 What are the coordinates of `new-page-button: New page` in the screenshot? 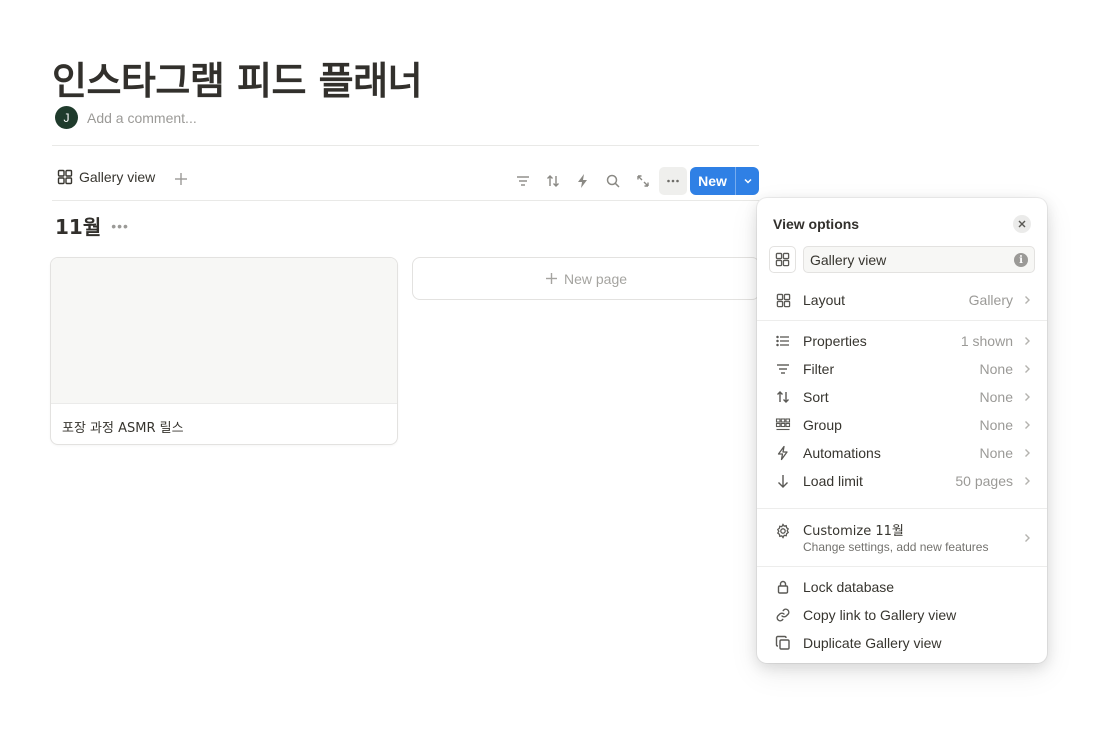 It's located at (586, 278).